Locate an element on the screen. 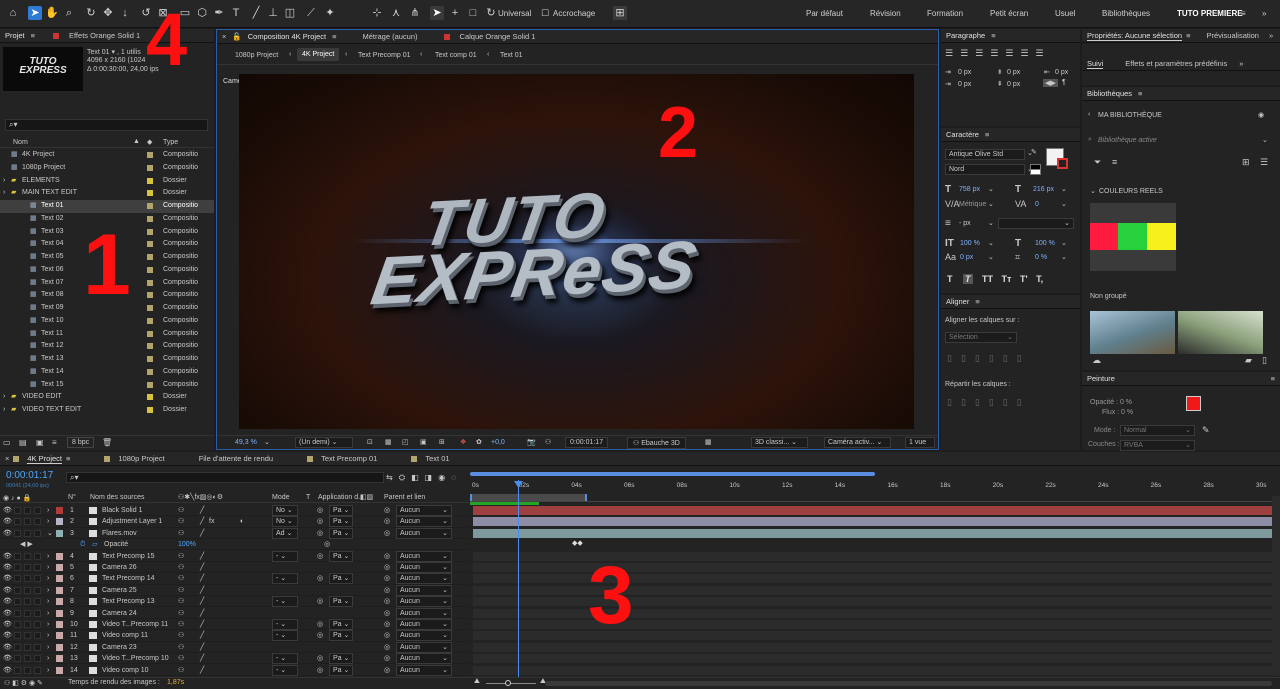  color-management-icon: ❖ is located at coordinates (463, 442).